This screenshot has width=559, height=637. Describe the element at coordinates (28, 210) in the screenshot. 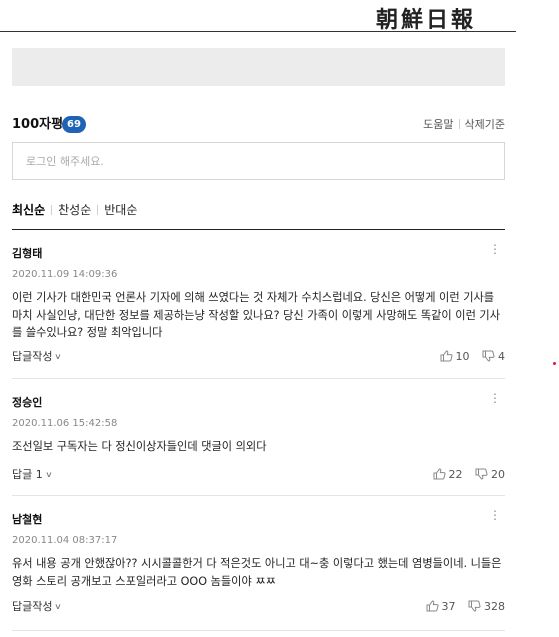

I see `tab-latest: 최신순` at that location.